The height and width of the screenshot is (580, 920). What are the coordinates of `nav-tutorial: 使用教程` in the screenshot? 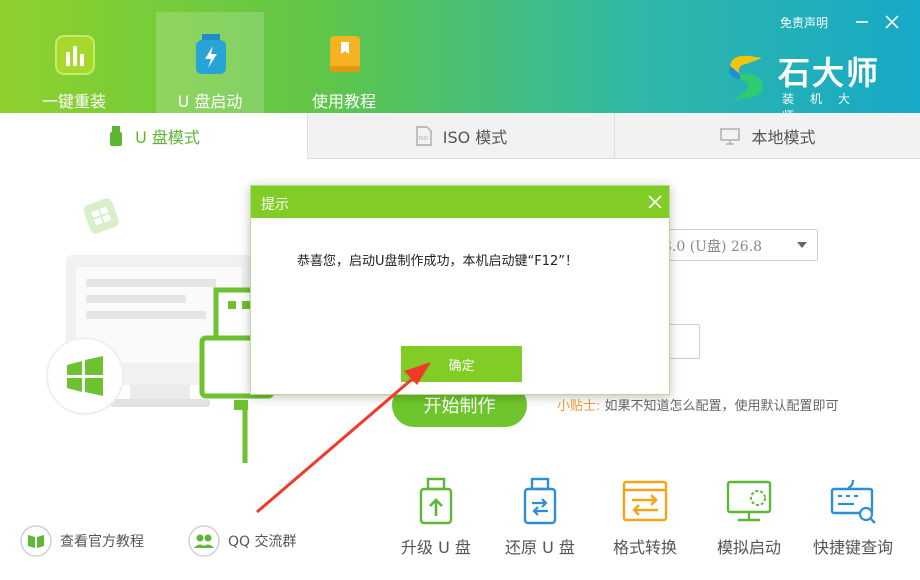 It's located at (344, 62).